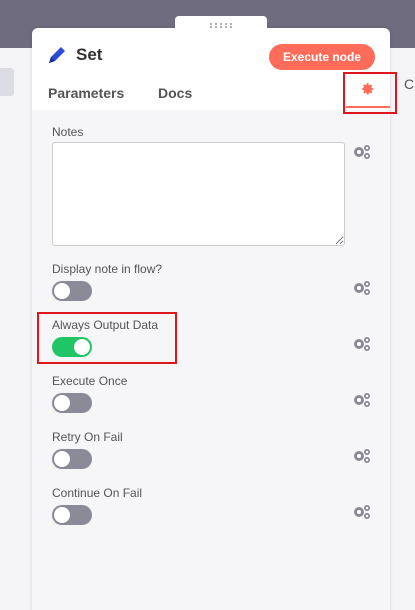 Image resolution: width=415 pixels, height=610 pixels. What do you see at coordinates (175, 93) in the screenshot?
I see `tab-docs: Docs` at bounding box center [175, 93].